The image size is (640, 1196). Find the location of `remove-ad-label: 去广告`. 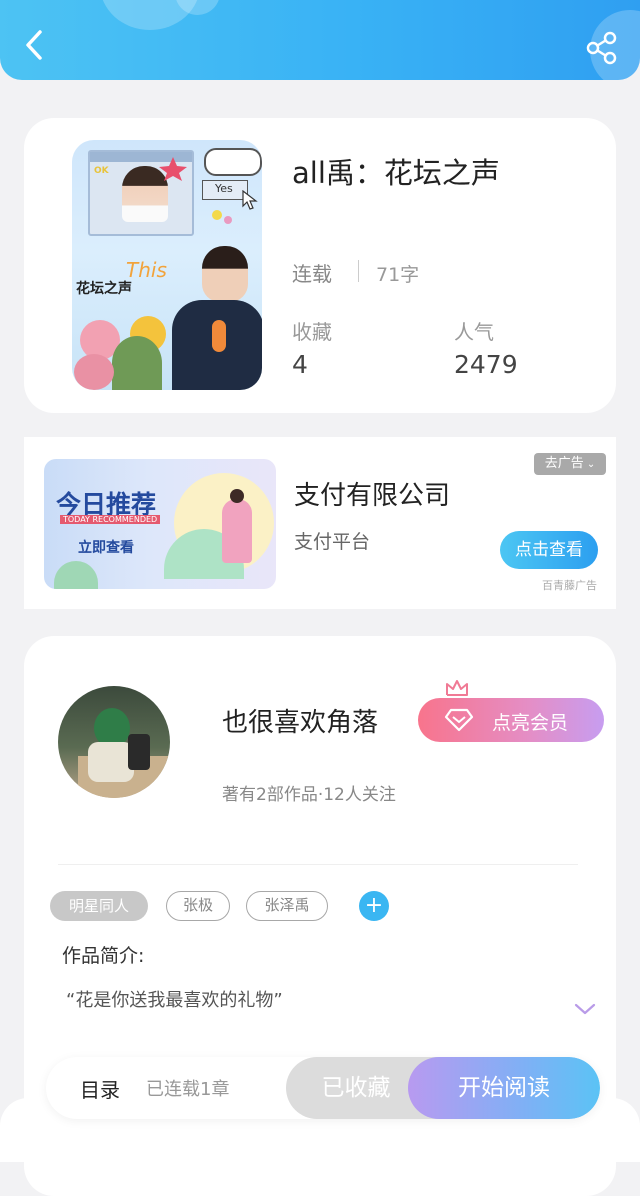

remove-ad-label: 去广告 is located at coordinates (564, 463).